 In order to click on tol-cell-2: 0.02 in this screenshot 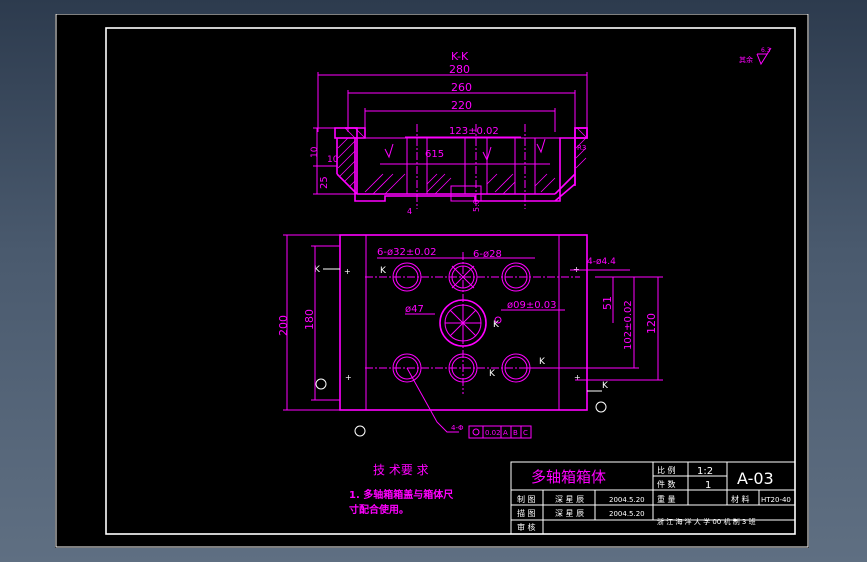, I will do `click(493, 433)`.